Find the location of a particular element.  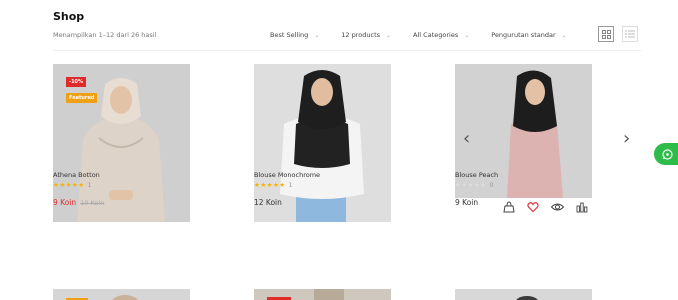

sort-dropdown: Best Selling ⌄ is located at coordinates (294, 35).